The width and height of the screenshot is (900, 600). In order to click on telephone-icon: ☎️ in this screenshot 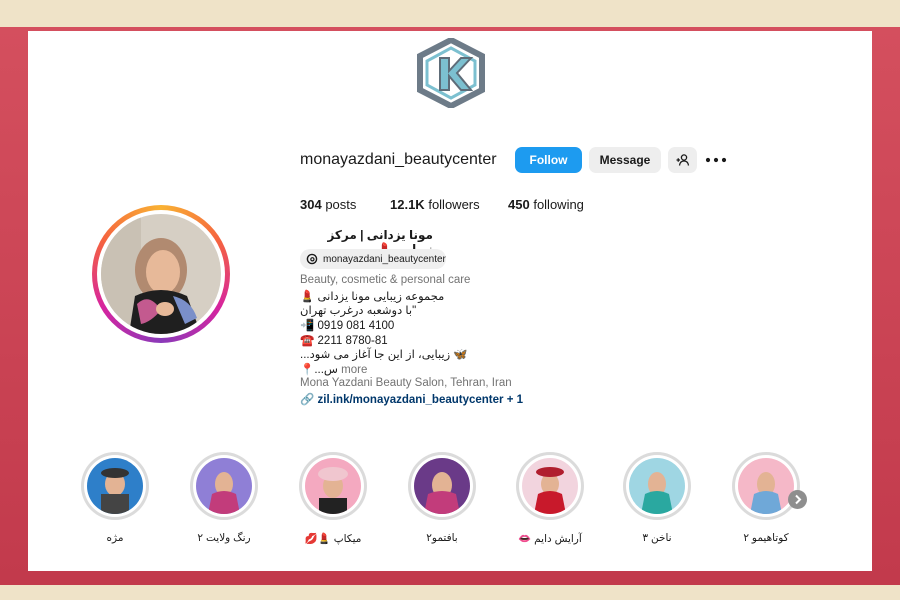, I will do `click(307, 341)`.